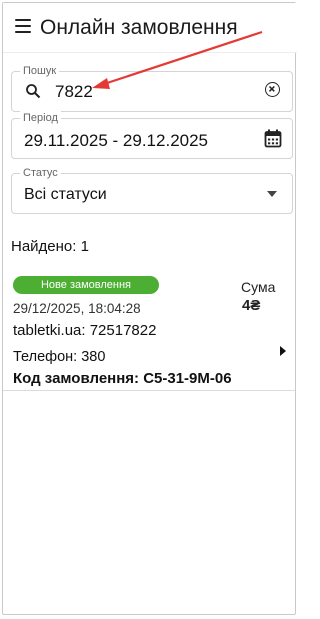 This screenshot has width=320, height=619. I want to click on chevron-right-icon, so click(283, 351).